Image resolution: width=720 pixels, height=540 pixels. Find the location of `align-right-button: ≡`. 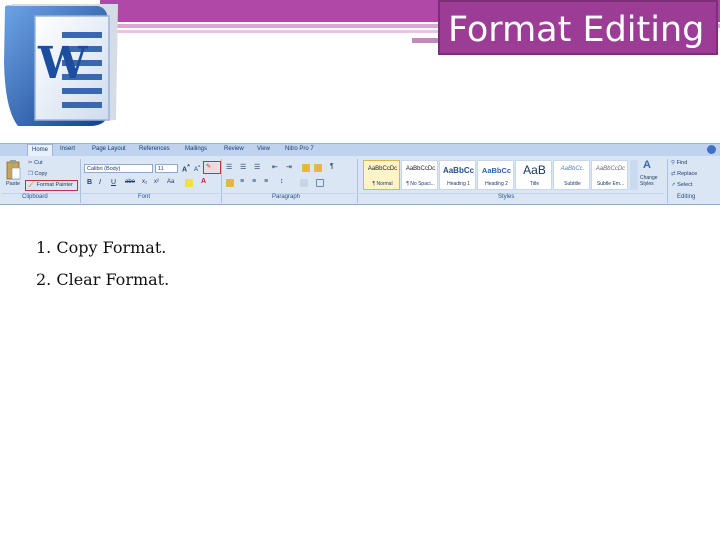

align-right-button: ≡ is located at coordinates (254, 181).